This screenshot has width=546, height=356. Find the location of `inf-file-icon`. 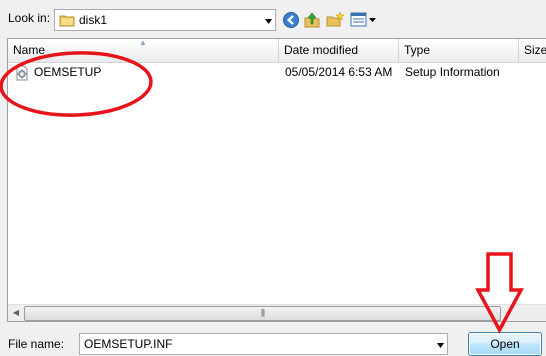

inf-file-icon is located at coordinates (22, 74).